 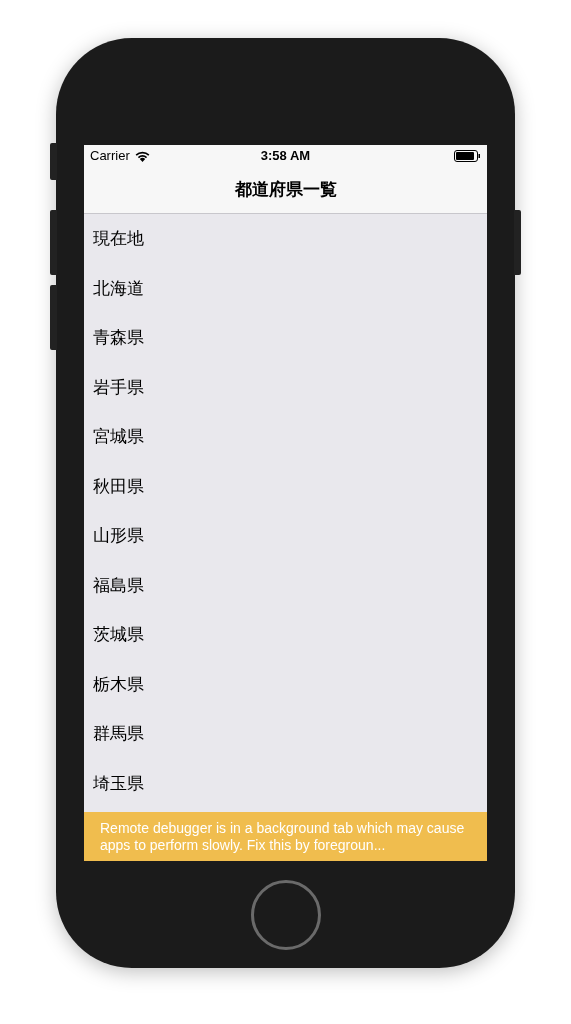 I want to click on list-item: 青森県, so click(x=285, y=338).